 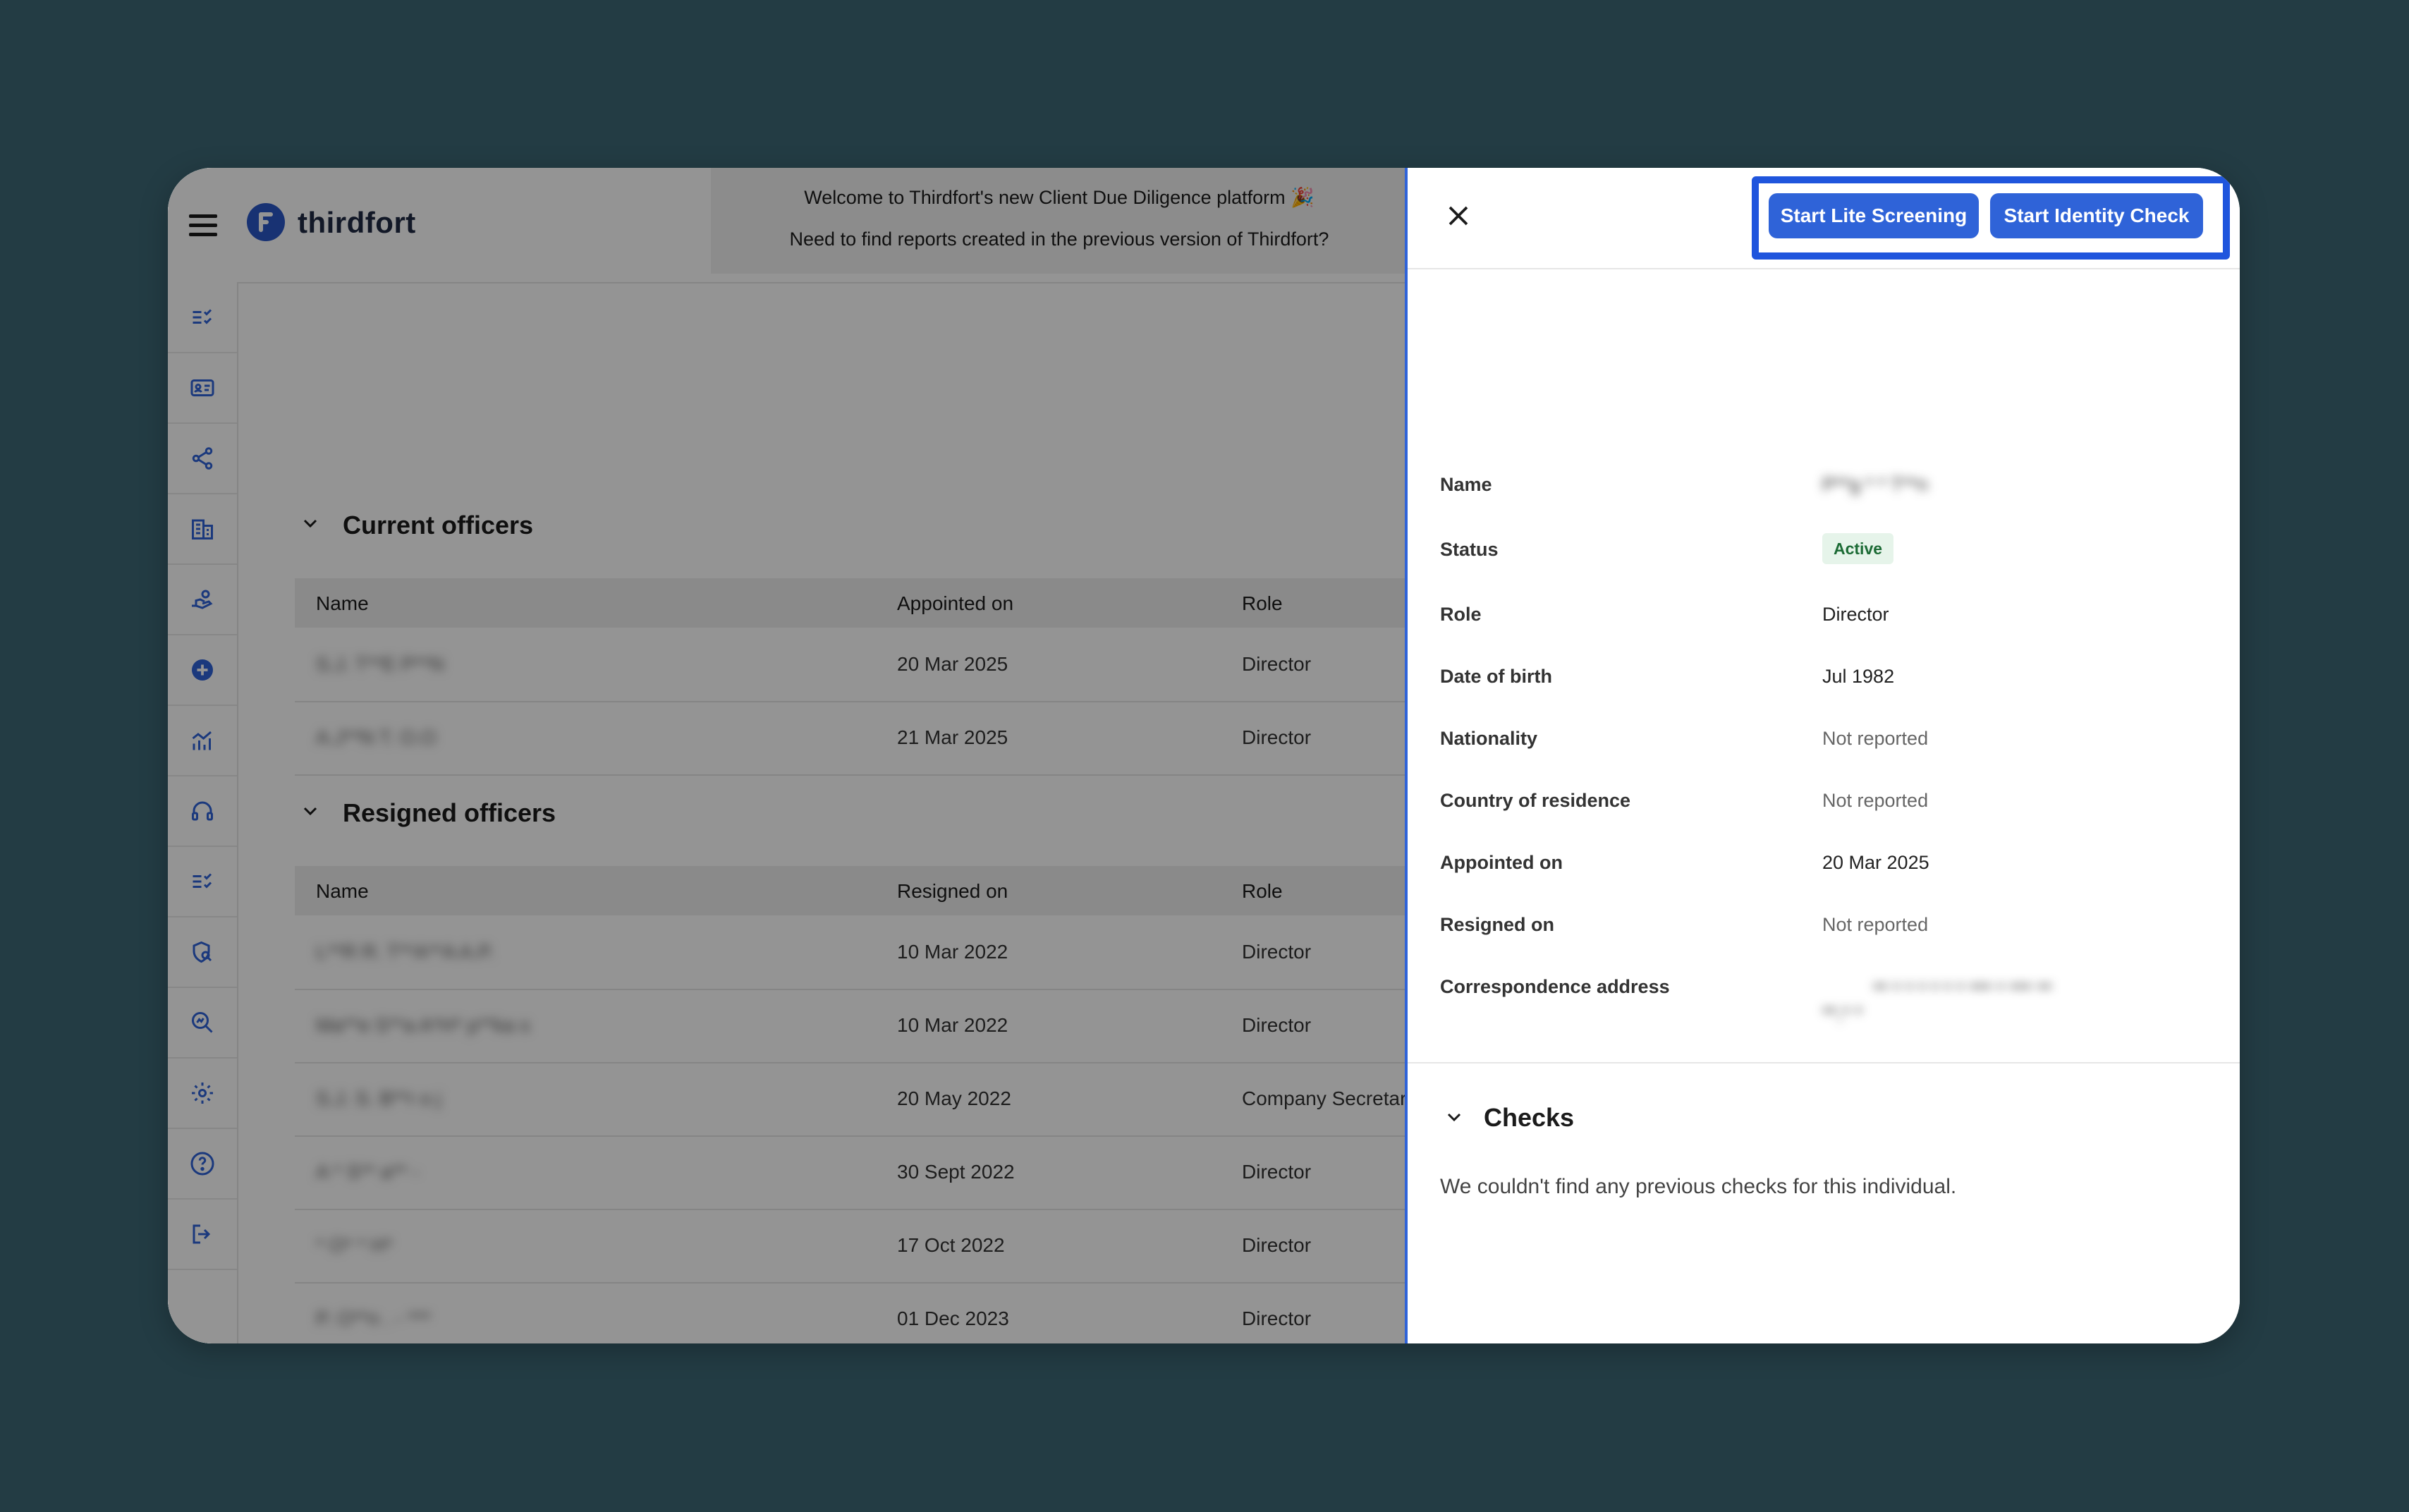 What do you see at coordinates (1535, 800) in the screenshot?
I see `residence-label: Country of residence` at bounding box center [1535, 800].